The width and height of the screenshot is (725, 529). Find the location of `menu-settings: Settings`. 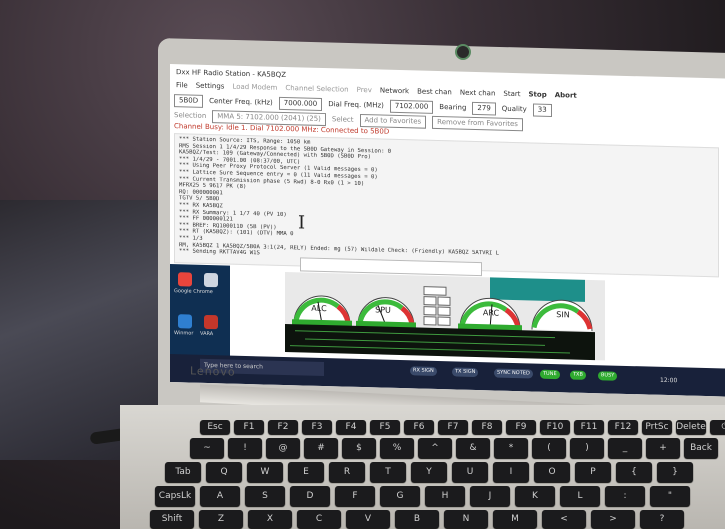

menu-settings: Settings is located at coordinates (210, 86).